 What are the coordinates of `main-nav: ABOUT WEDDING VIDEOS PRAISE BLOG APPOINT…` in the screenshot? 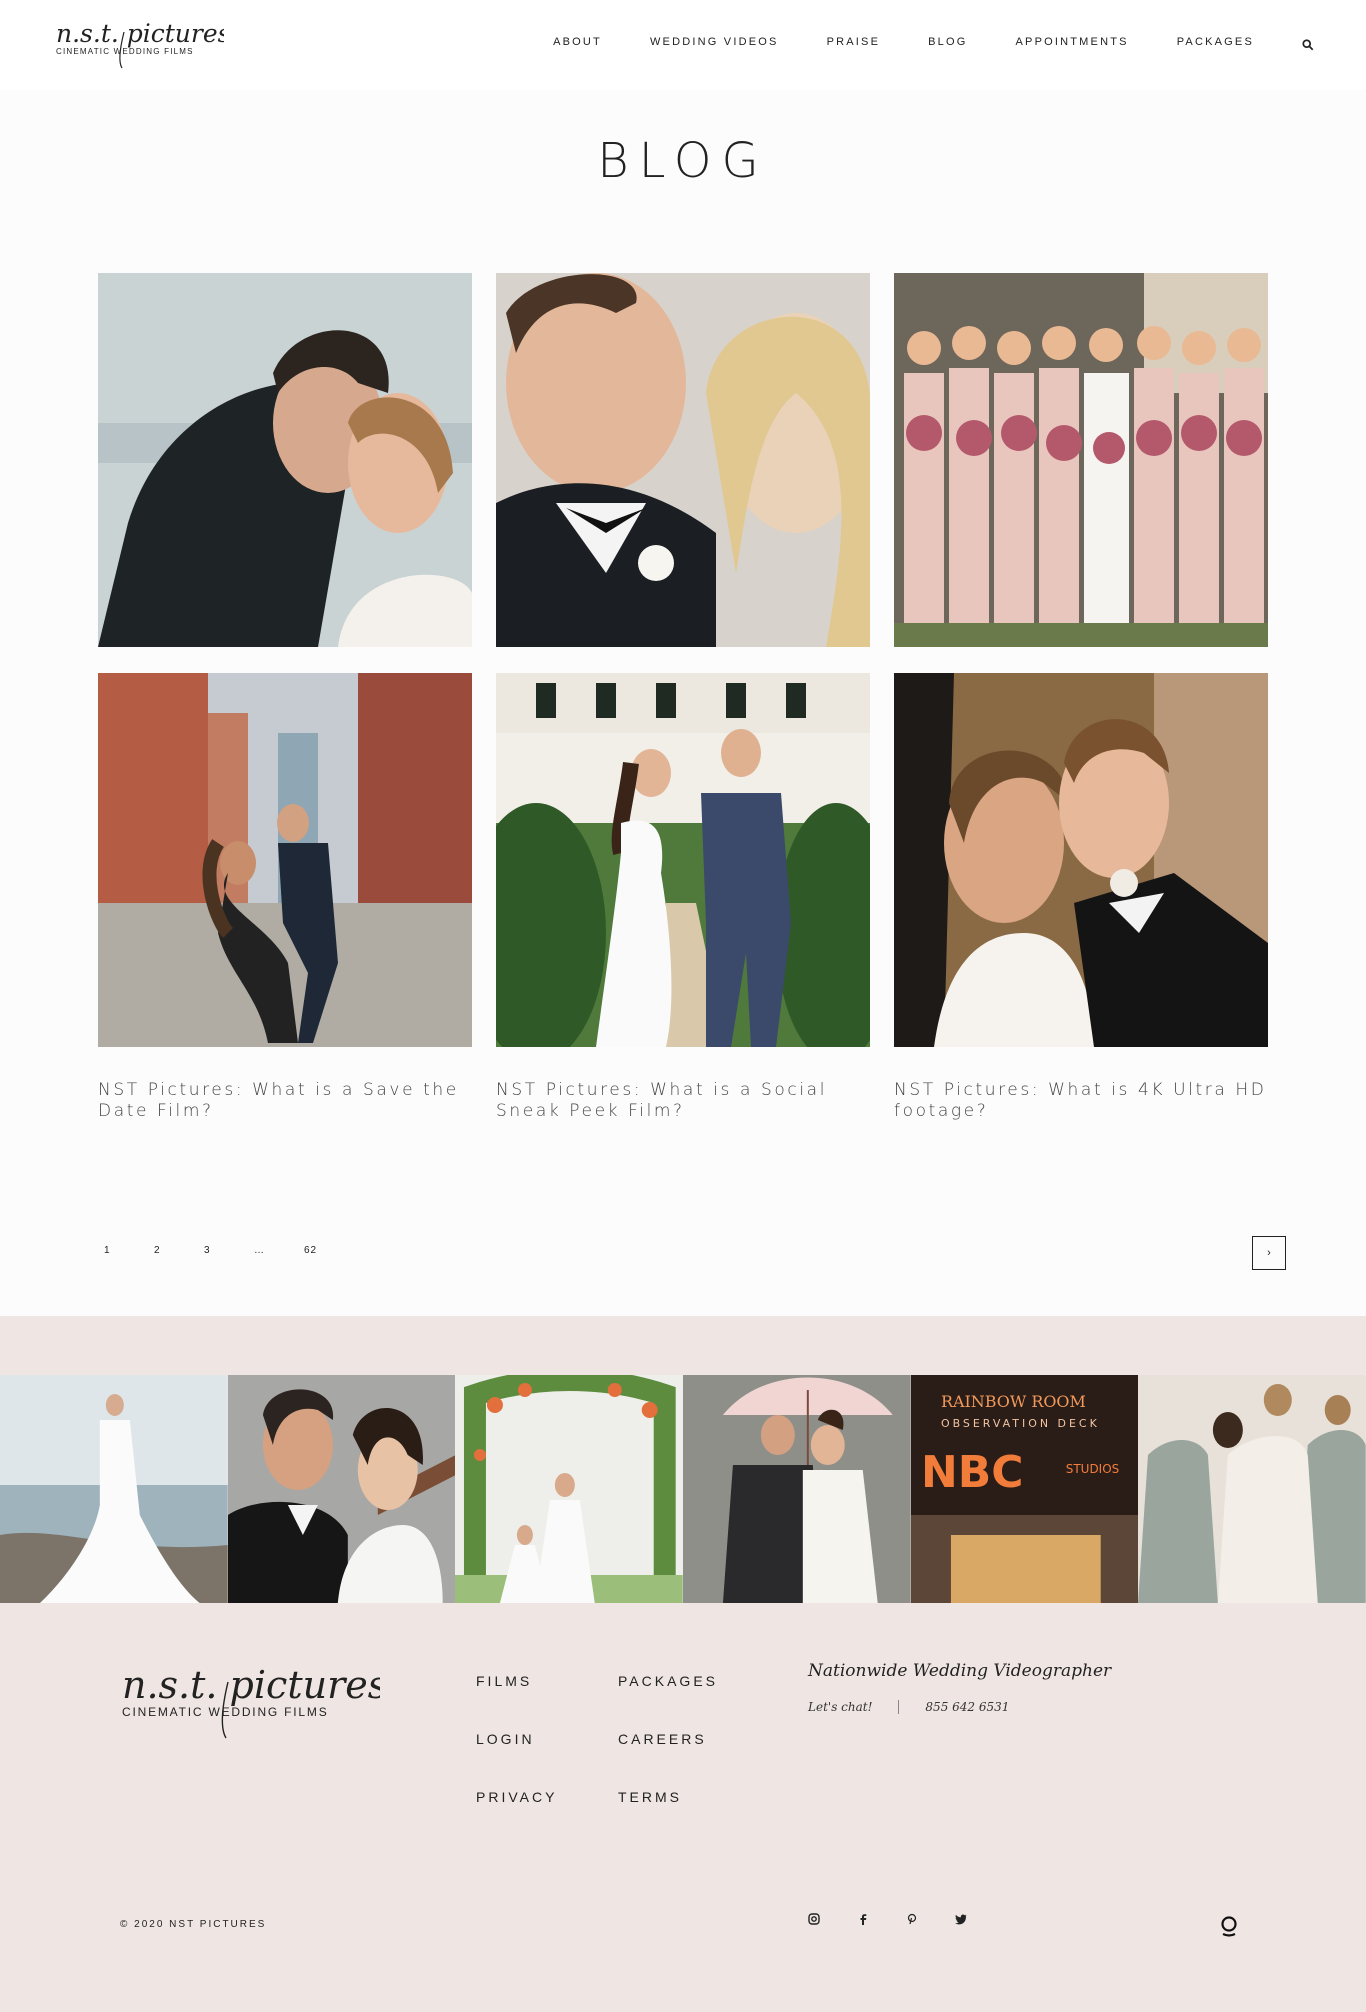 It's located at (879, 42).